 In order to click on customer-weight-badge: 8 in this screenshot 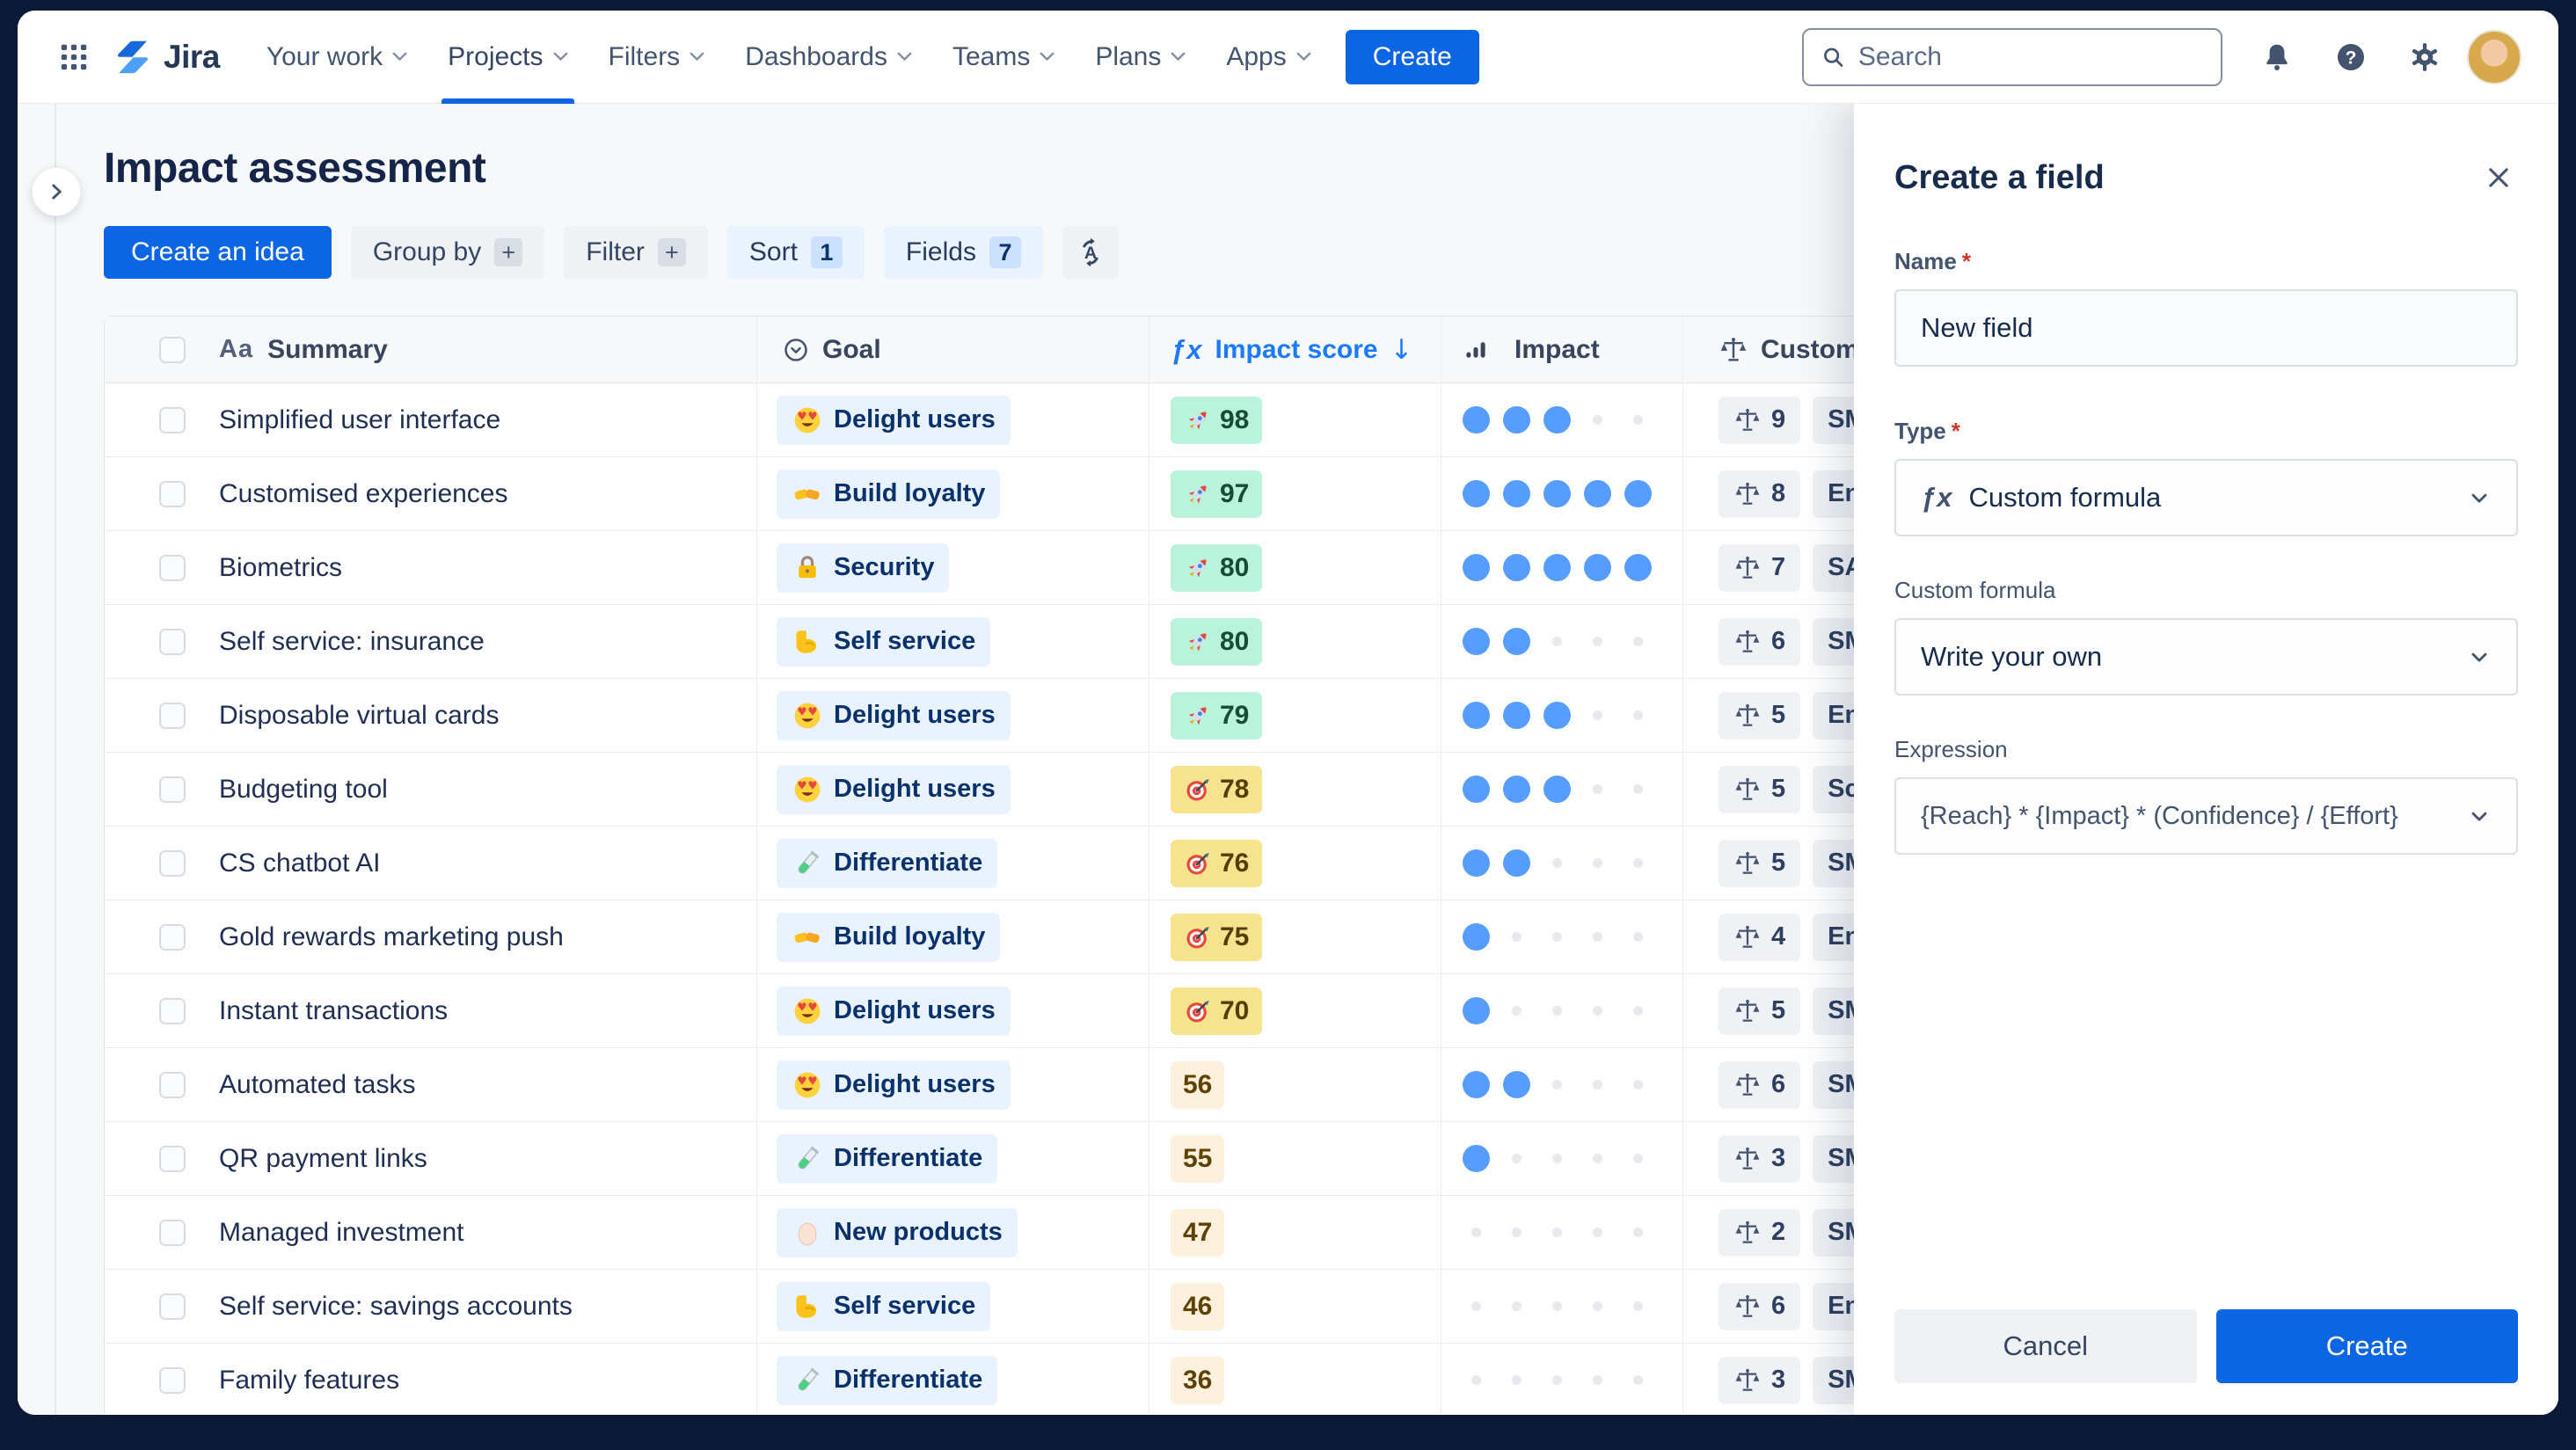, I will do `click(1760, 494)`.